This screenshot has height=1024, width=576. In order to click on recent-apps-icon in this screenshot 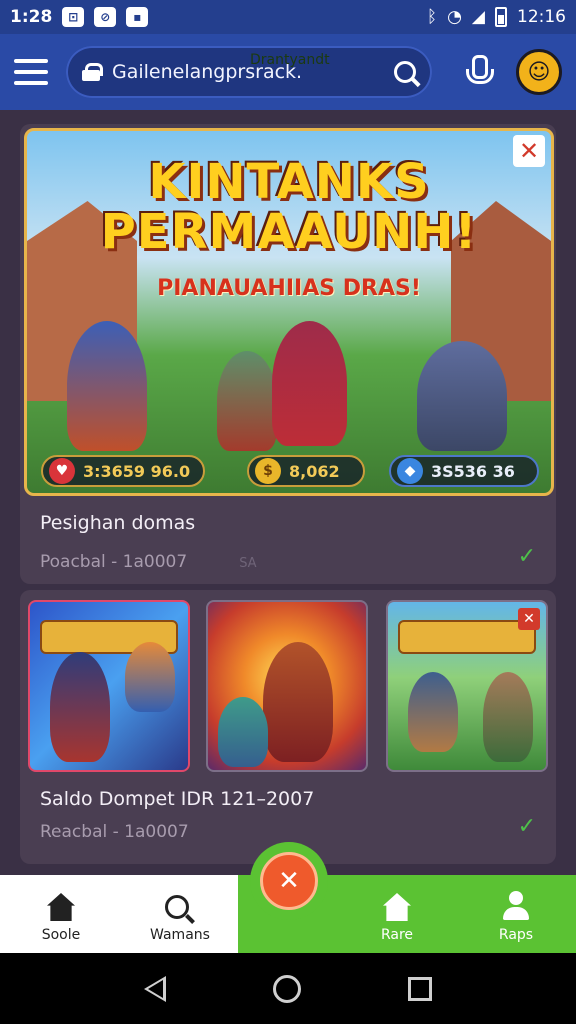, I will do `click(420, 988)`.